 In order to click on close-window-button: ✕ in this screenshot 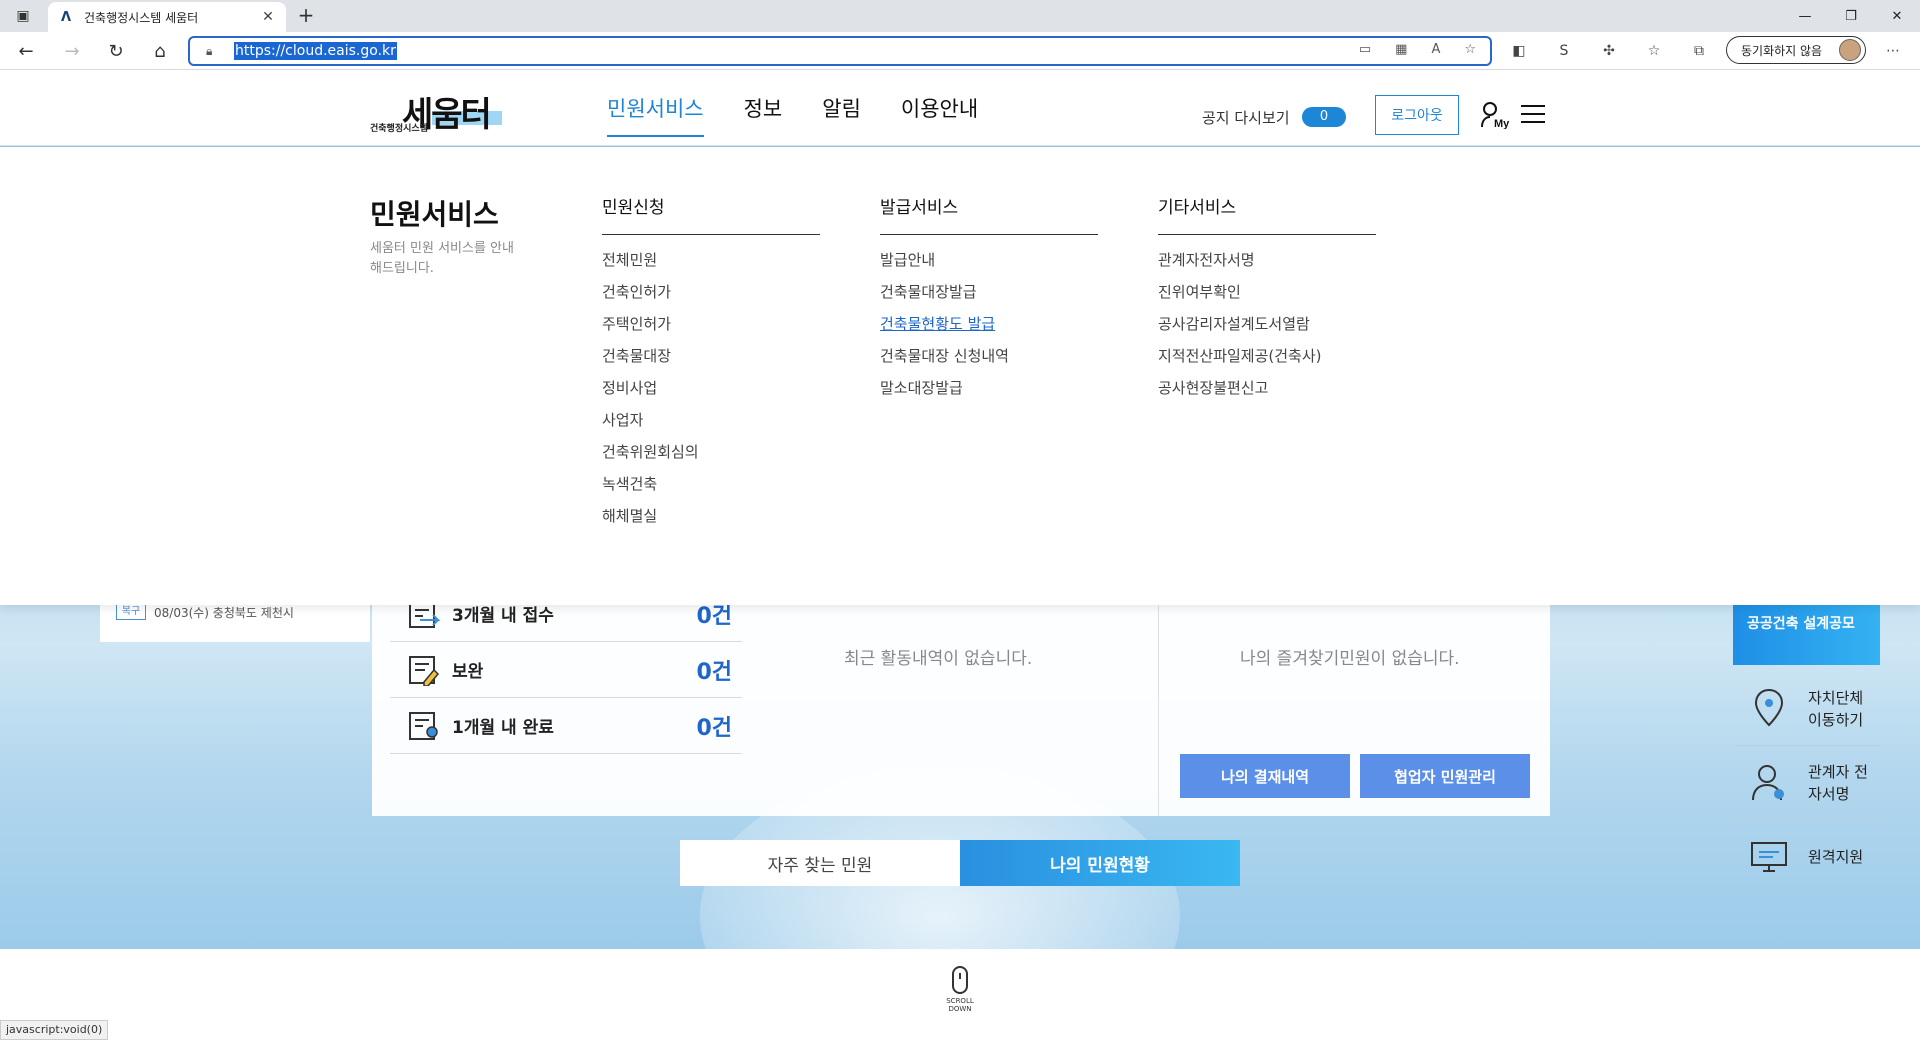, I will do `click(1897, 16)`.